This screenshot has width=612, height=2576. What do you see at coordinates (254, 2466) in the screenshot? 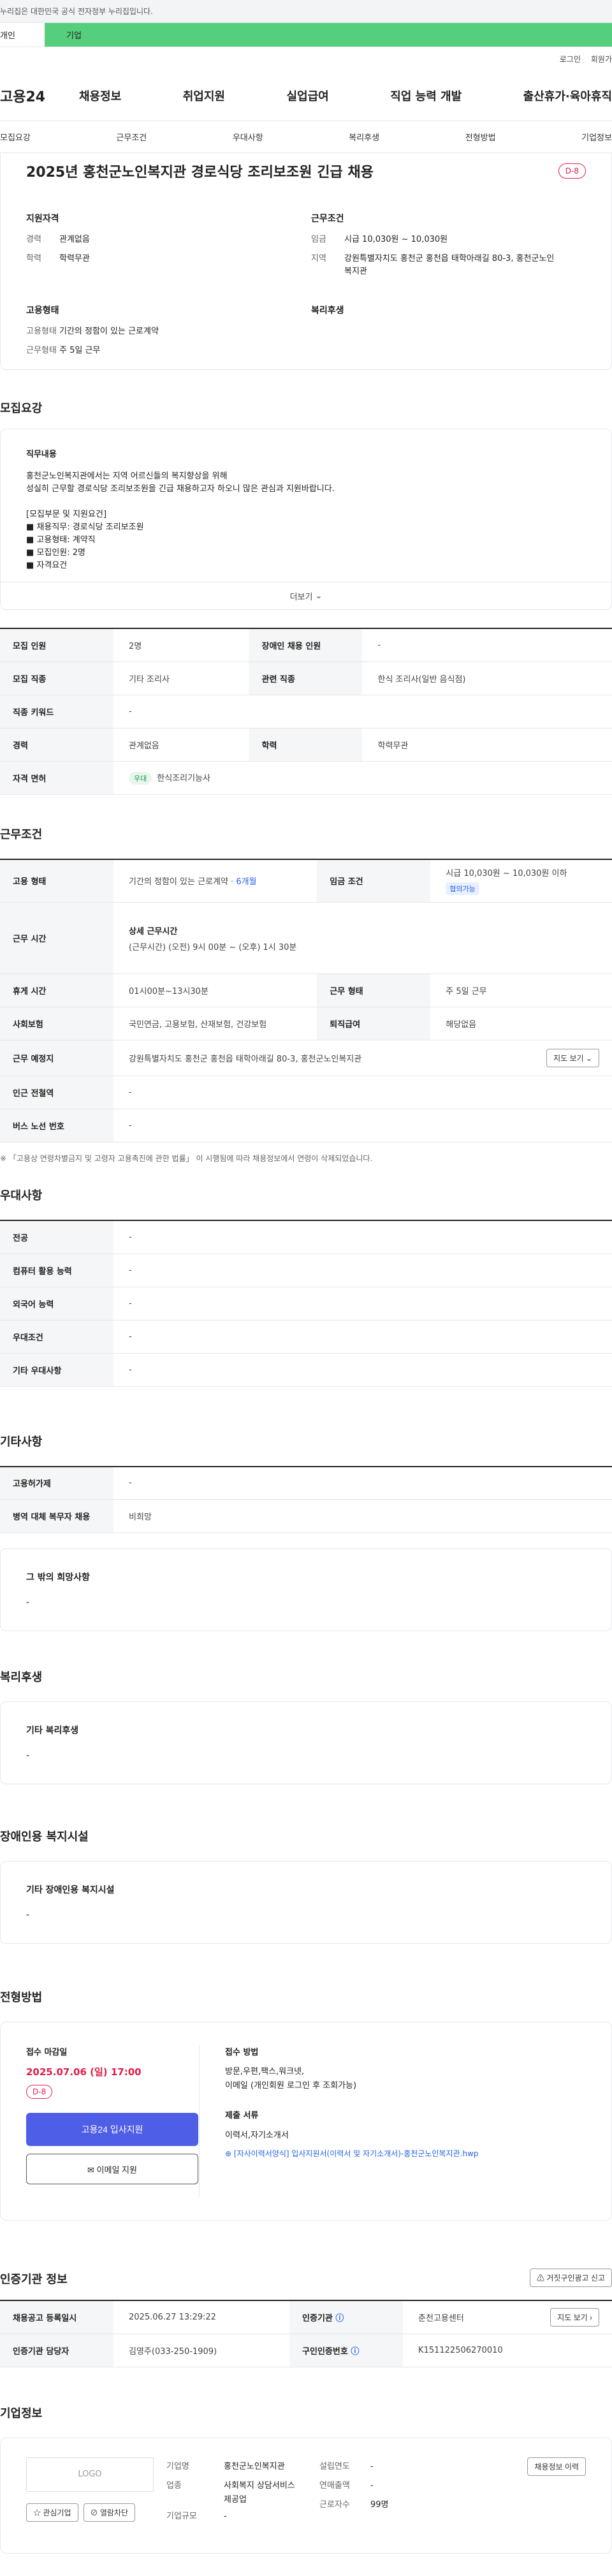
I see `kv-value: 홍천군노인복지관` at bounding box center [254, 2466].